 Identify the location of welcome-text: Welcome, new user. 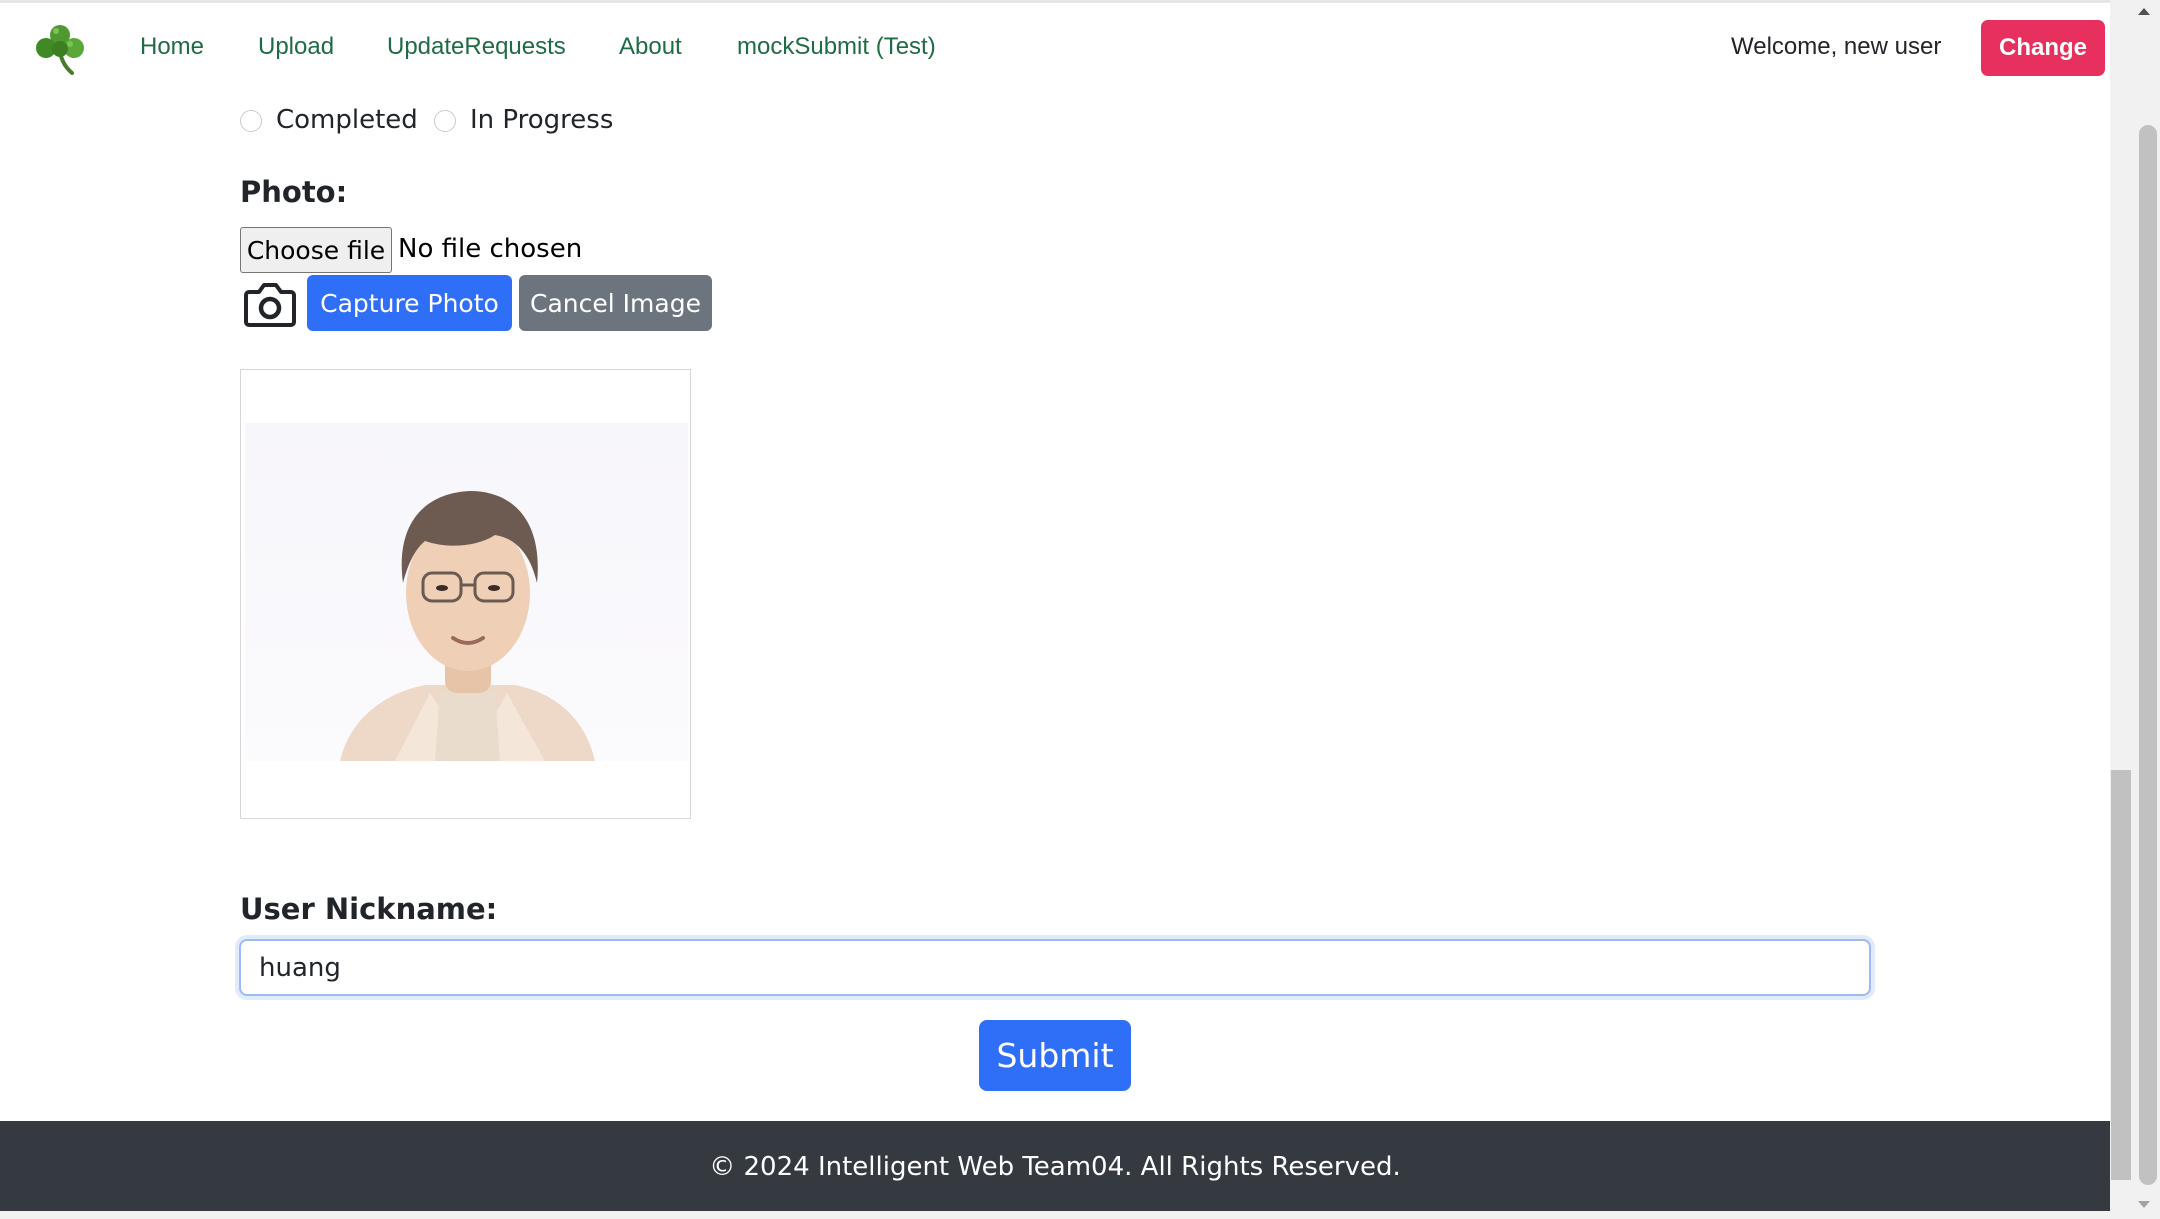
(1836, 46).